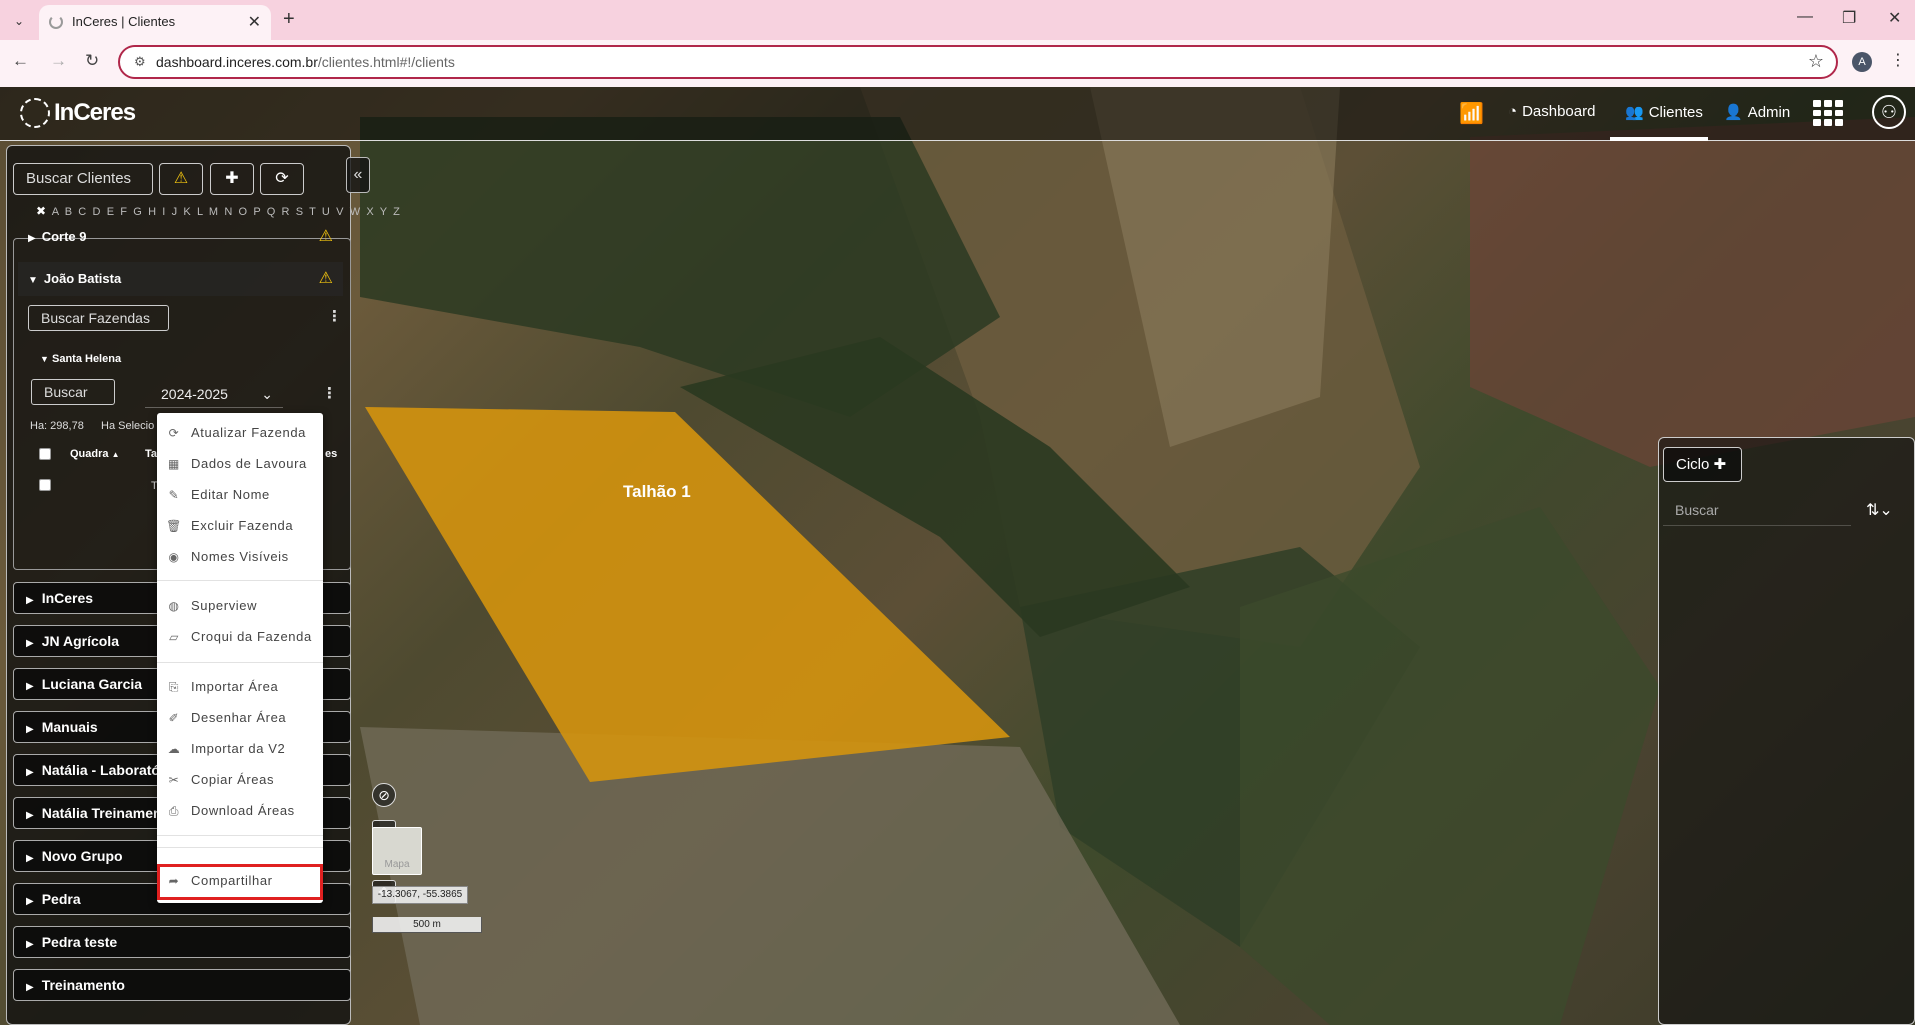 The image size is (1915, 1025). Describe the element at coordinates (174, 464) in the screenshot. I see `table-icon: ▦` at that location.